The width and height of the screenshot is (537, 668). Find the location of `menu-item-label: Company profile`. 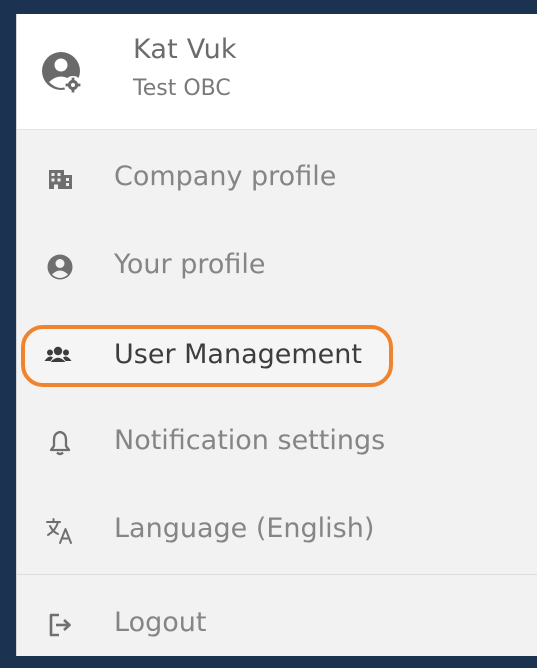

menu-item-label: Company profile is located at coordinates (225, 176).